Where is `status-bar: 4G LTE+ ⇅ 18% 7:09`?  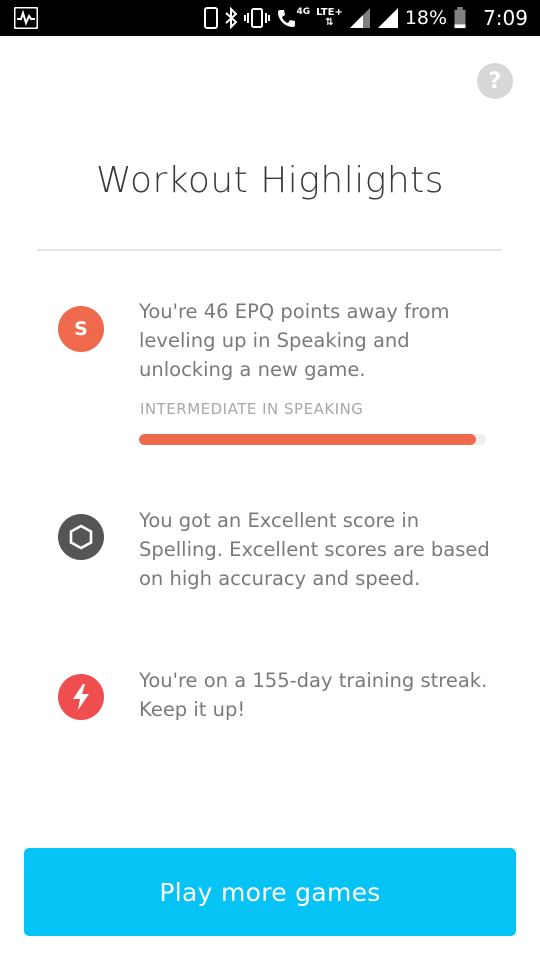
status-bar: 4G LTE+ ⇅ 18% 7:09 is located at coordinates (270, 18).